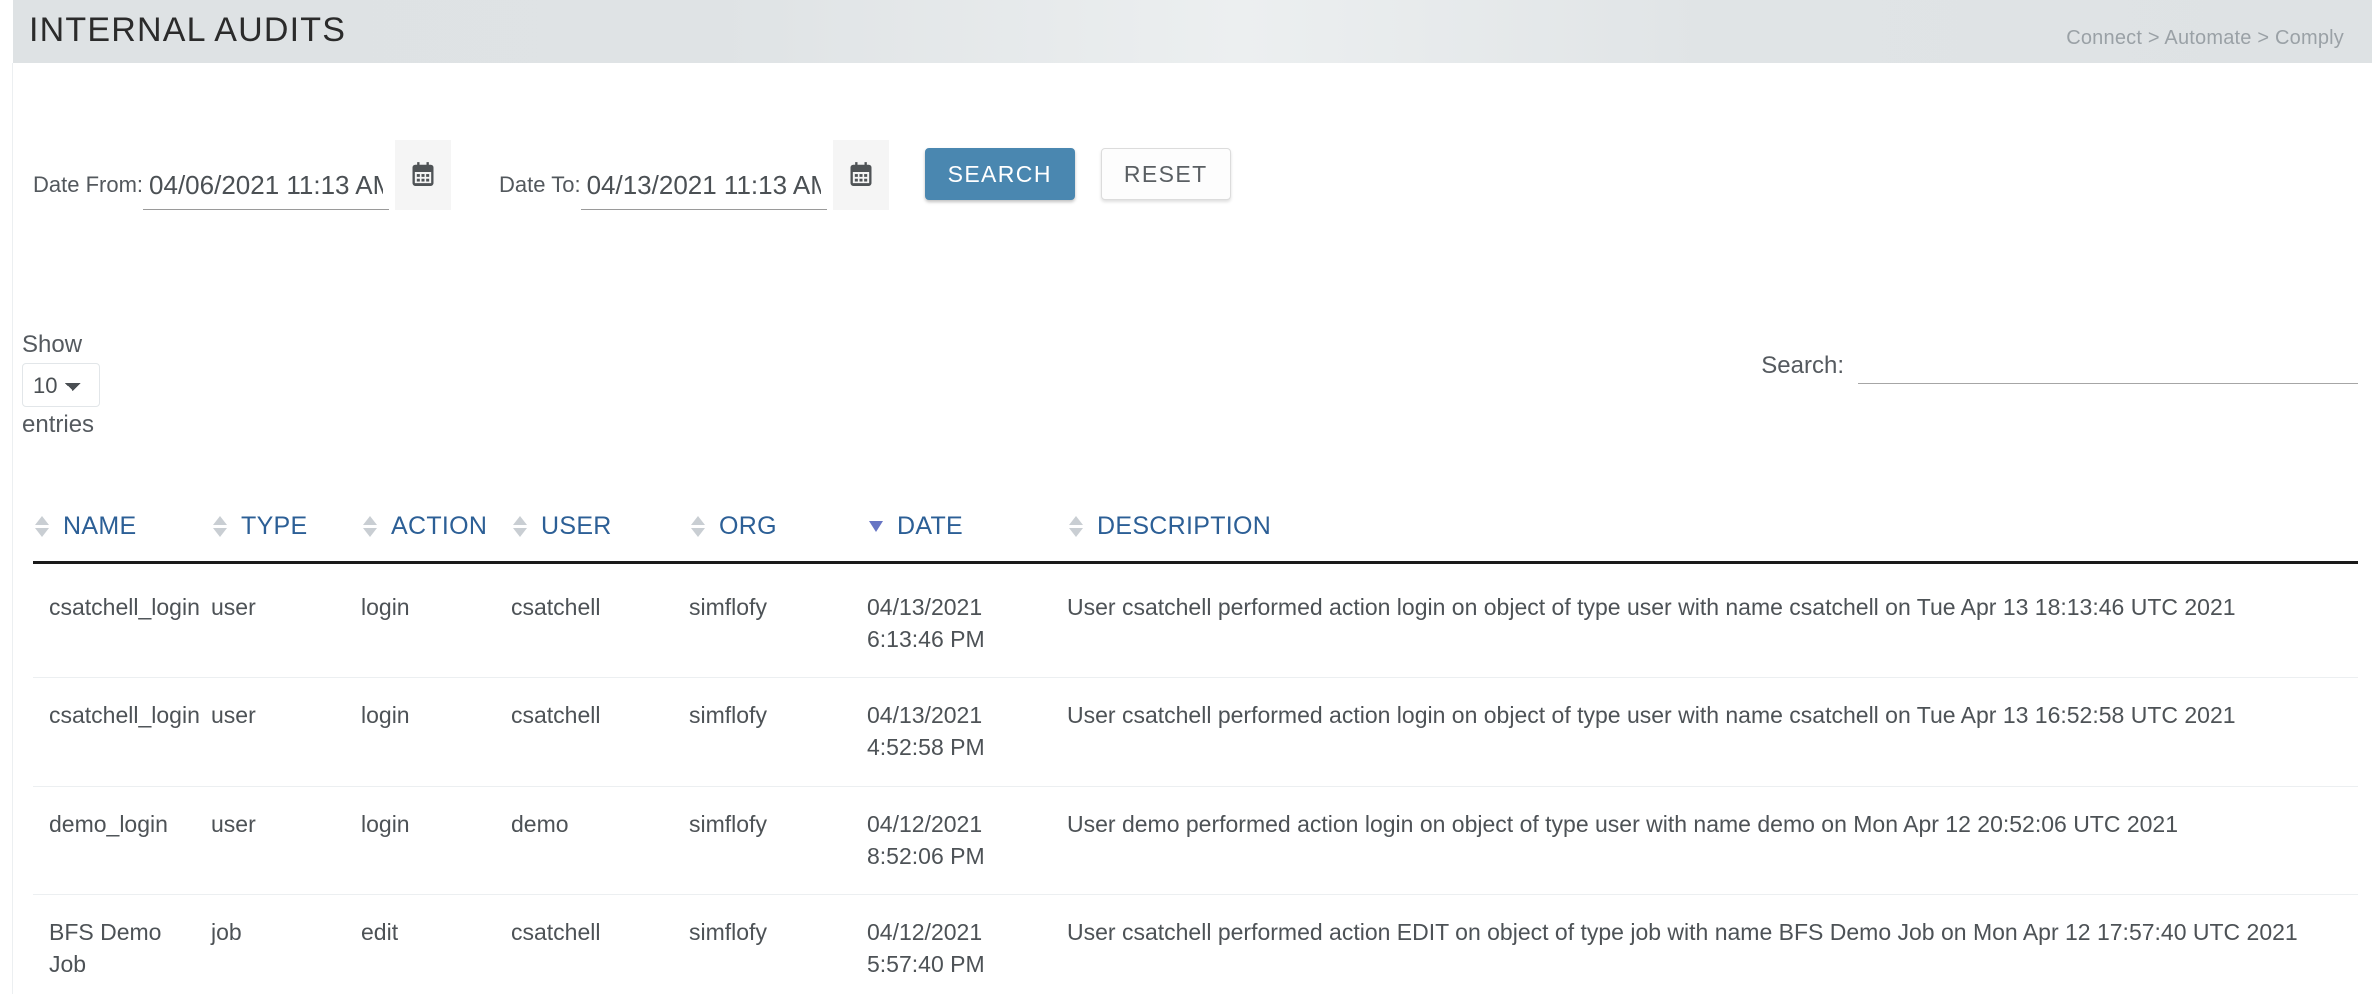 Image resolution: width=2372 pixels, height=994 pixels. What do you see at coordinates (1802, 365) in the screenshot?
I see `search-label: Search:` at bounding box center [1802, 365].